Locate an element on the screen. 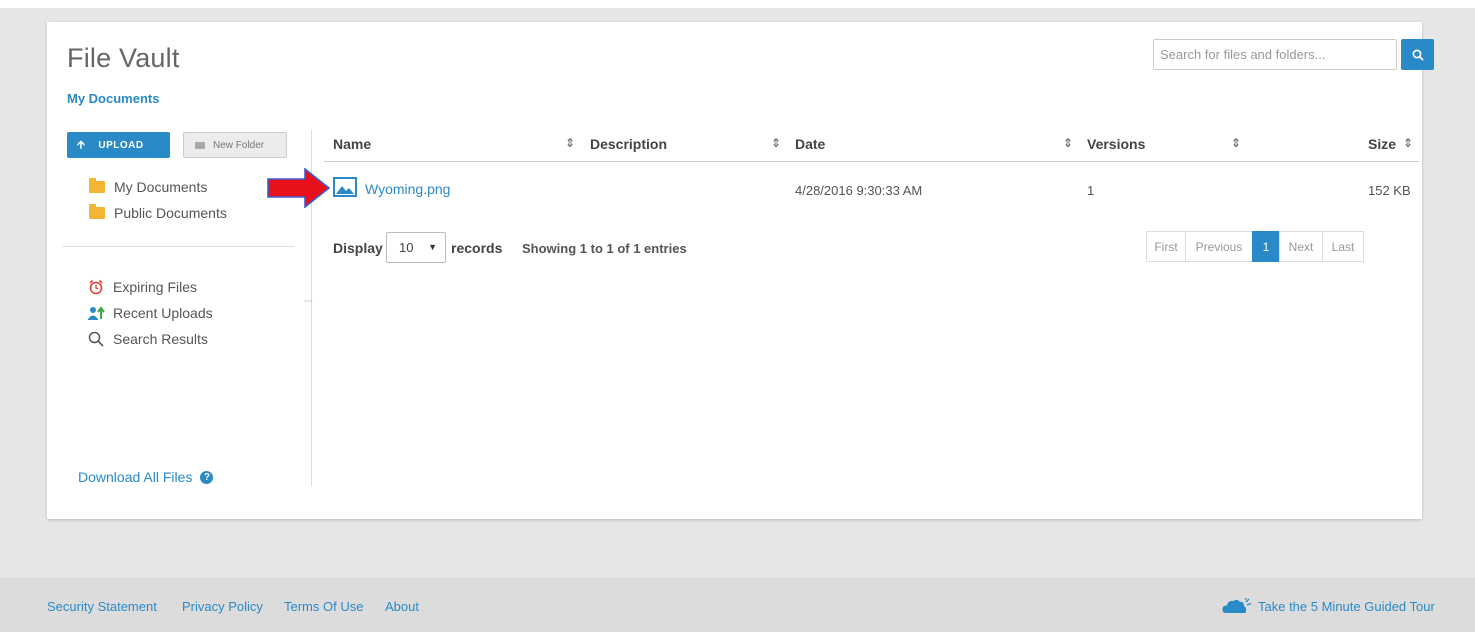 The width and height of the screenshot is (1475, 632). column-header-name: Name is located at coordinates (352, 144).